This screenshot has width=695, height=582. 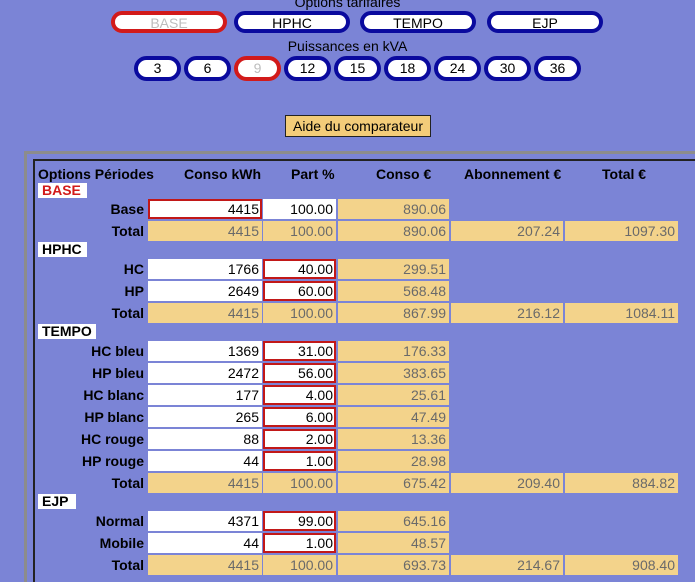 I want to click on help-button: Aide du comparateur, so click(x=358, y=126).